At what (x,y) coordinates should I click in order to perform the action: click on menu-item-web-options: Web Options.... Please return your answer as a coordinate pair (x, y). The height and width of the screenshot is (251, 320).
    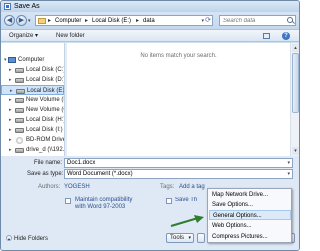
    Looking at the image, I should click on (250, 226).